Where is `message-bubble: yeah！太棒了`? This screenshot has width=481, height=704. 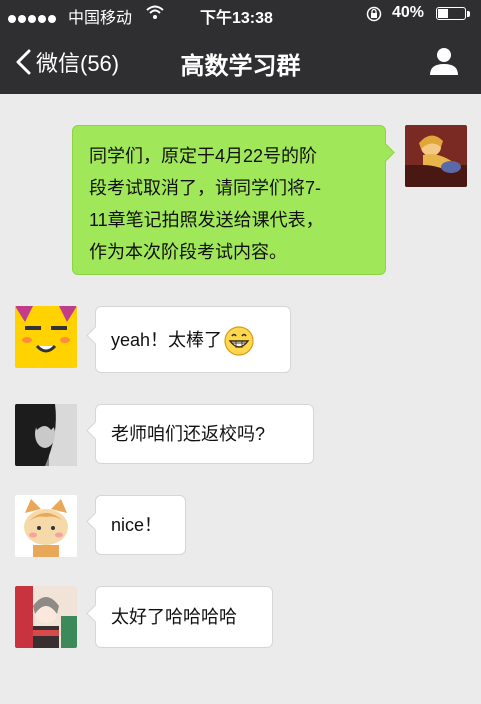 message-bubble: yeah！太棒了 is located at coordinates (188, 339).